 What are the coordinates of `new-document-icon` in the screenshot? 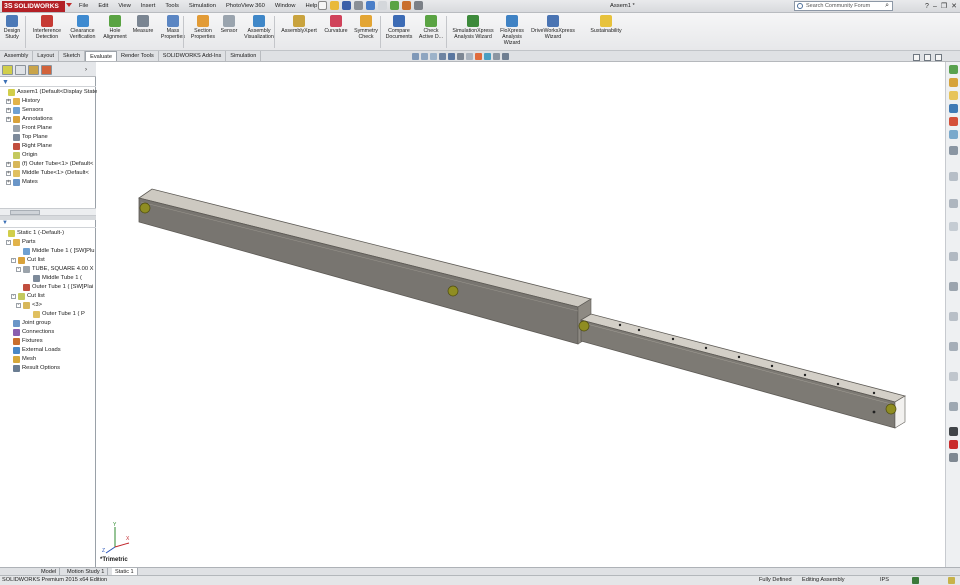 It's located at (322, 5).